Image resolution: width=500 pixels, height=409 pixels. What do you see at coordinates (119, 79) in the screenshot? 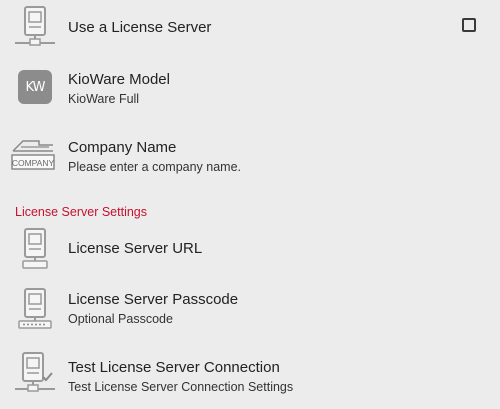
I see `kioware-model-title: KioWare Model` at bounding box center [119, 79].